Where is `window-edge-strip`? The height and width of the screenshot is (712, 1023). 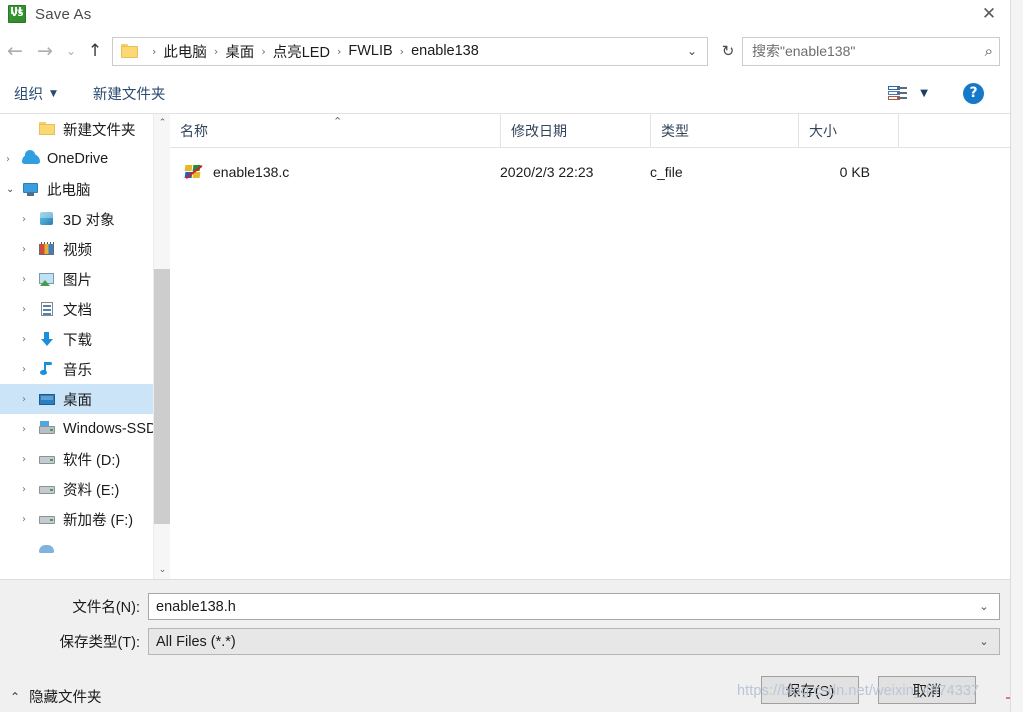
window-edge-strip is located at coordinates (1016, 356).